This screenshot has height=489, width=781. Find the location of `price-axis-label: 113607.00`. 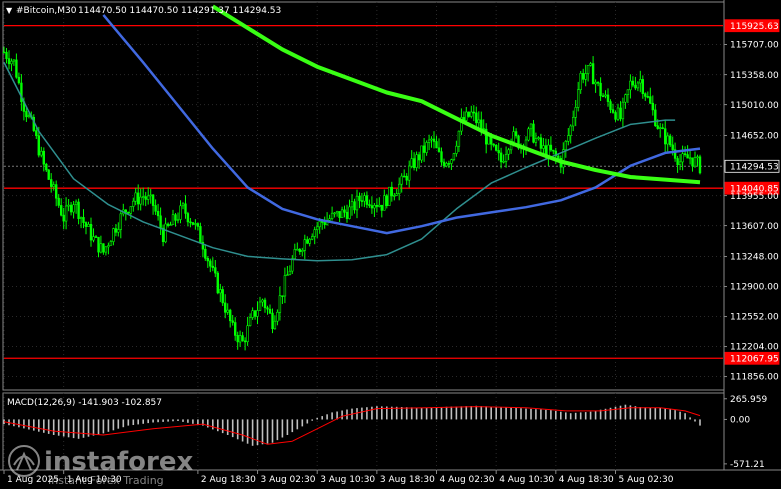

price-axis-label: 113607.00 is located at coordinates (754, 227).